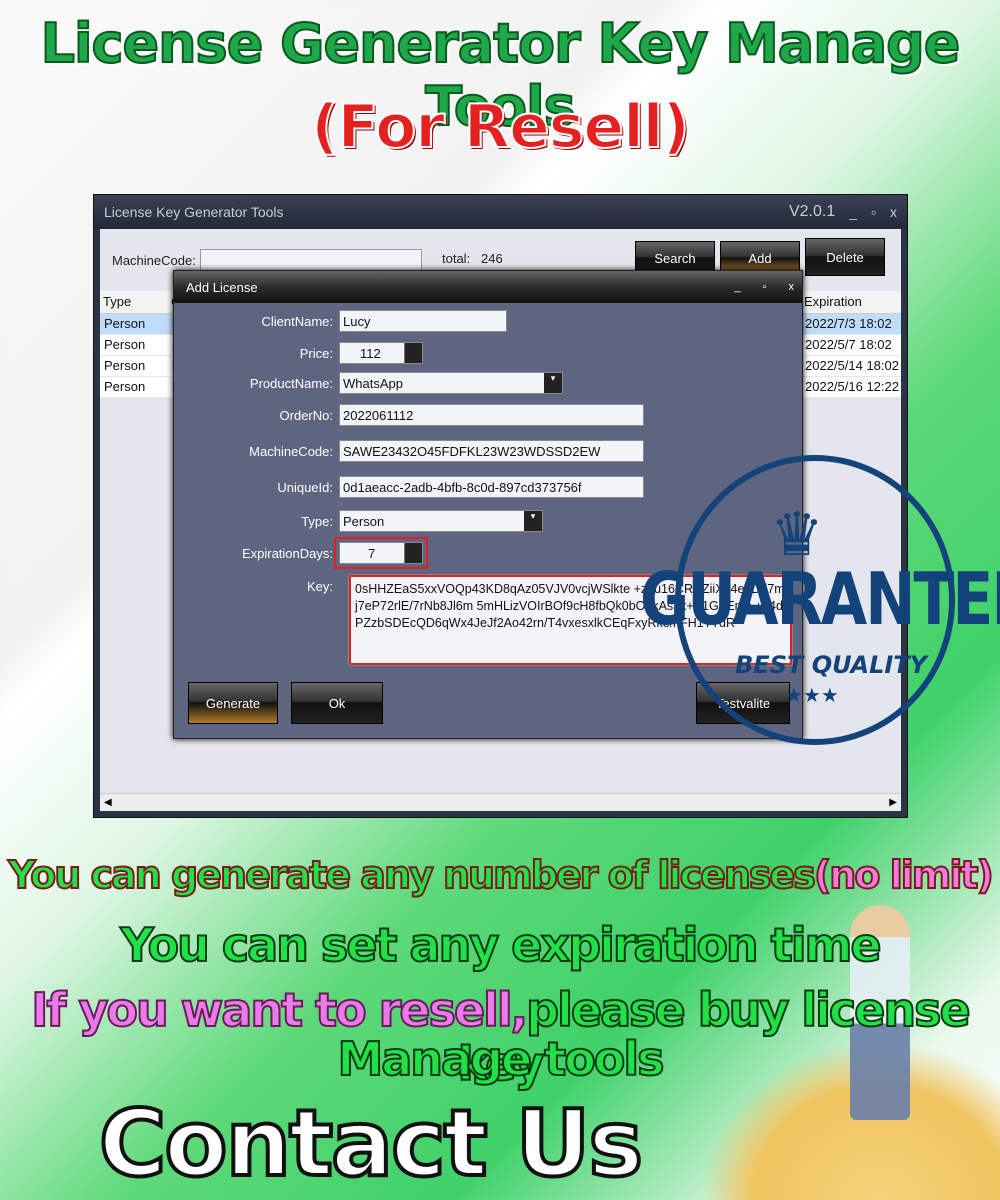 This screenshot has height=1200, width=1000. I want to click on order-no-input: 2022061112, so click(491, 415).